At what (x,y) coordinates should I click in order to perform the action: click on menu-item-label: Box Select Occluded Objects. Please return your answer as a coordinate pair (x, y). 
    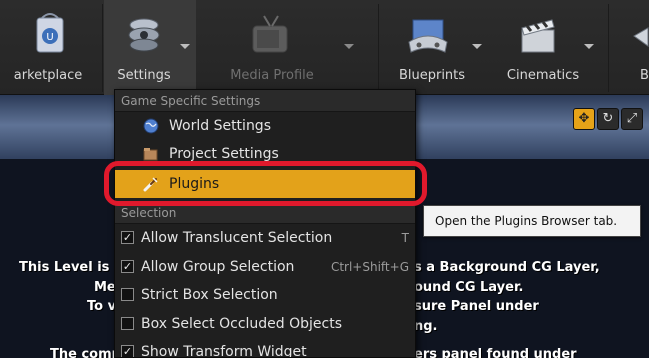
    Looking at the image, I should click on (242, 323).